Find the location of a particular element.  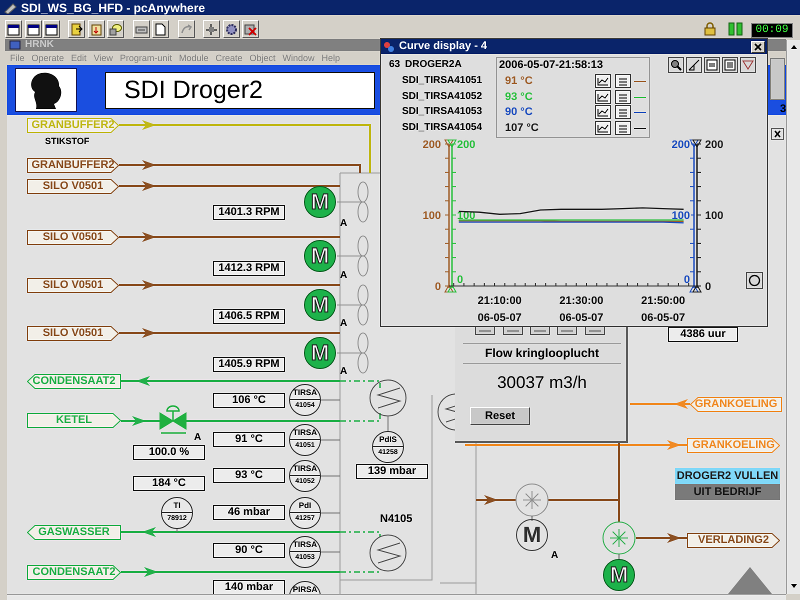

refresh-button is located at coordinates (754, 280).